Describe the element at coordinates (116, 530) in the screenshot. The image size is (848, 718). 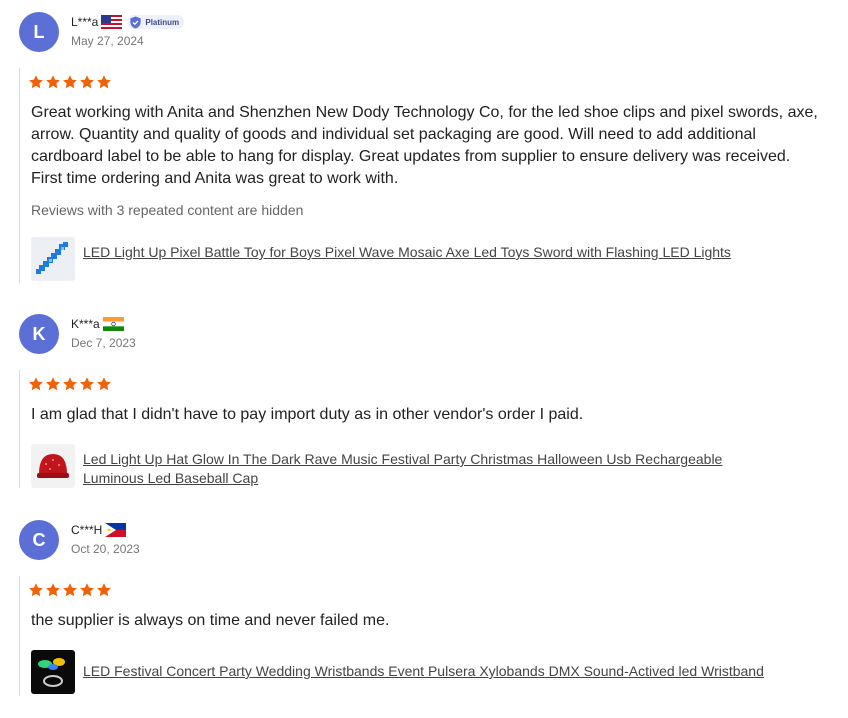
I see `philippines-flag-icon` at that location.